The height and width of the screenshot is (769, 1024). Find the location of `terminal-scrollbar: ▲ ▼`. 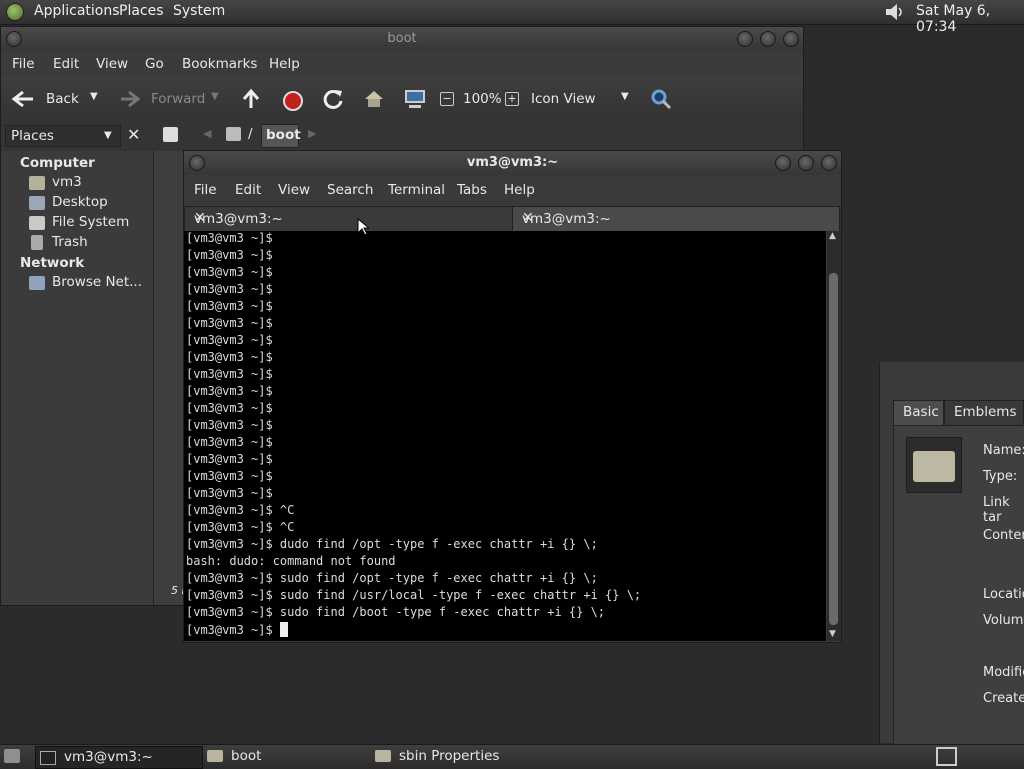

terminal-scrollbar: ▲ ▼ is located at coordinates (834, 436).